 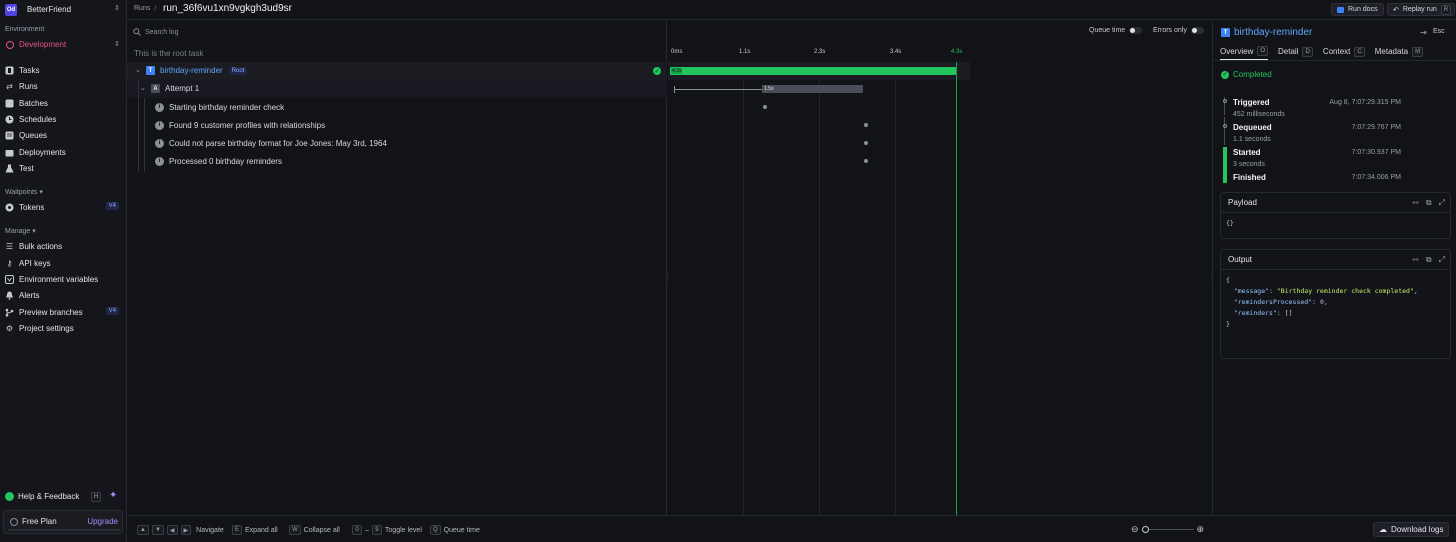 I want to click on sidebar-item-test: Test, so click(x=64, y=168).